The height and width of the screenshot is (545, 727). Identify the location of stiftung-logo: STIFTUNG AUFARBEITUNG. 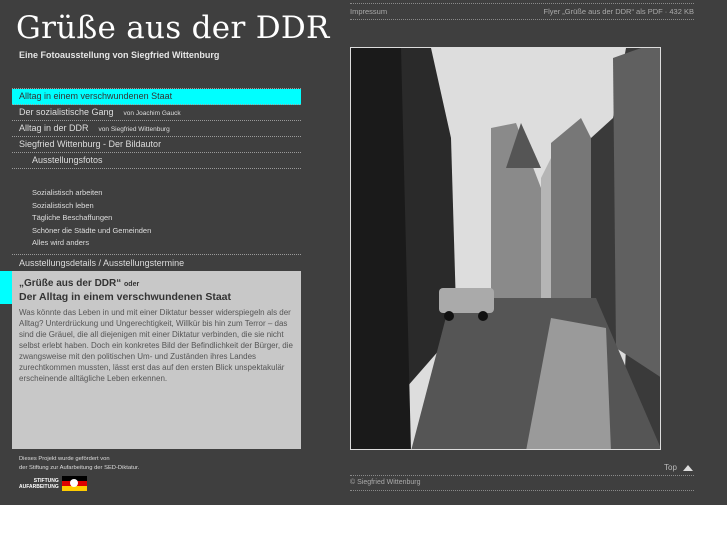
(53, 483).